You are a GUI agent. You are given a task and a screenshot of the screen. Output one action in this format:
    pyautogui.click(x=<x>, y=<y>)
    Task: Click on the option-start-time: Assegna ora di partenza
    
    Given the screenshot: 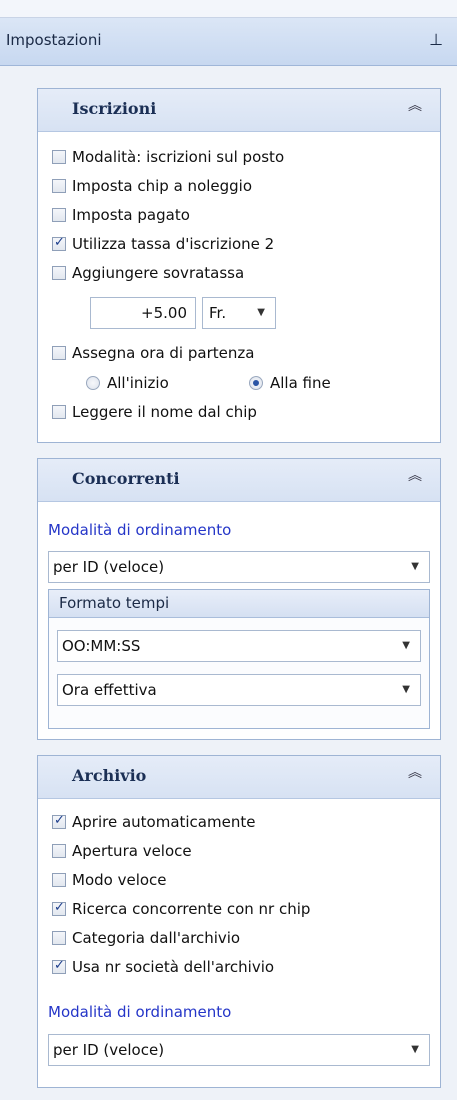 What is the action you would take?
    pyautogui.click(x=153, y=353)
    